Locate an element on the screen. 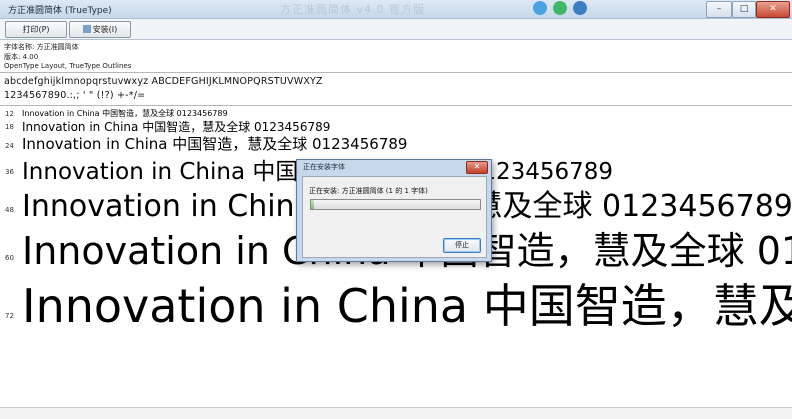  install-progress-dialog: 正在安装字体 ✕ 正在安装: 方正准圆简体 (1 的 1 字体) 停止 is located at coordinates (394, 210).